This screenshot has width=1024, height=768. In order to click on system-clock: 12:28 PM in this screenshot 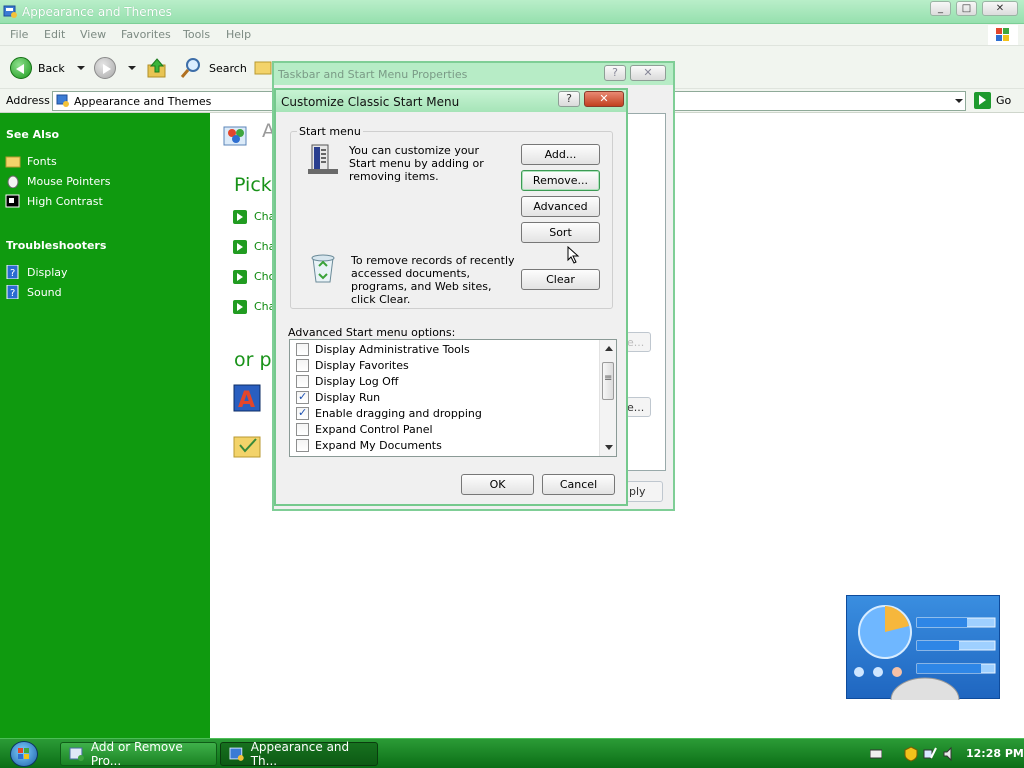, I will do `click(995, 753)`.